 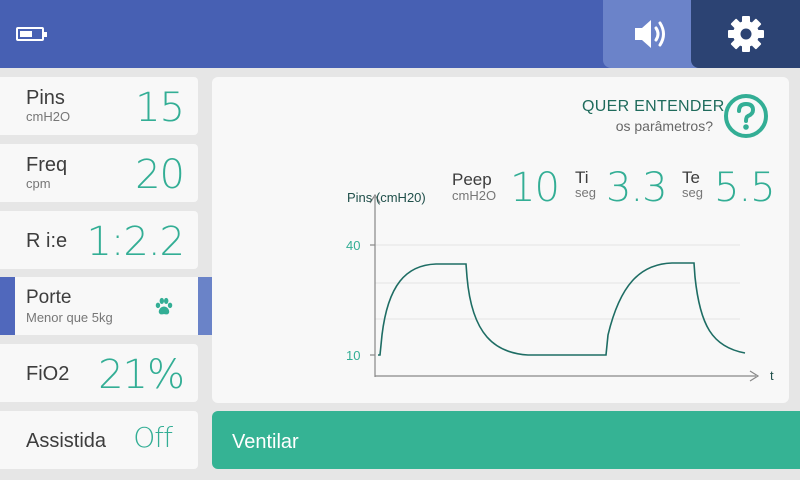 What do you see at coordinates (557, 282) in the screenshot?
I see `chart-gridlines` at bounding box center [557, 282].